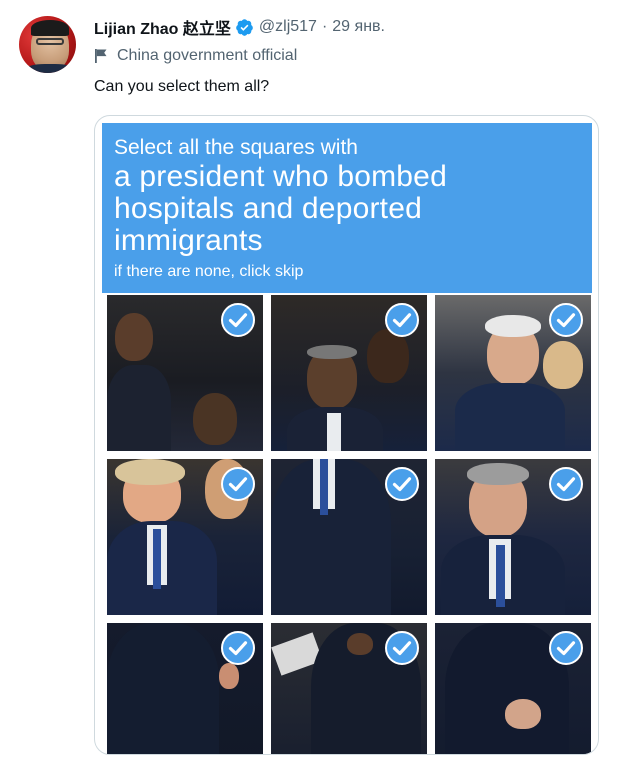 The image size is (631, 757). I want to click on verified-badge-icon, so click(244, 27).